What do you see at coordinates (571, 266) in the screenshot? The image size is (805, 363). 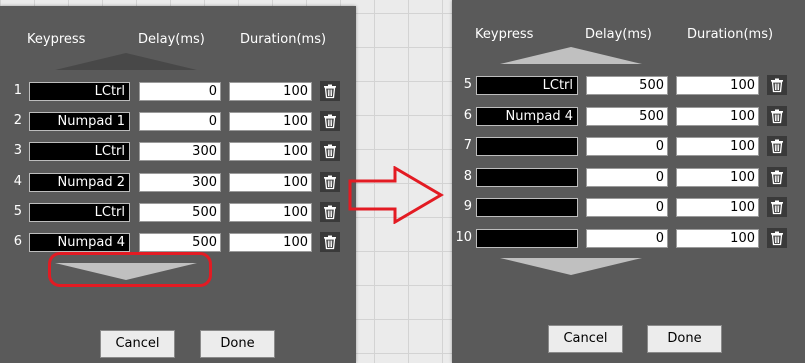 I see `scroll-down-arrow` at bounding box center [571, 266].